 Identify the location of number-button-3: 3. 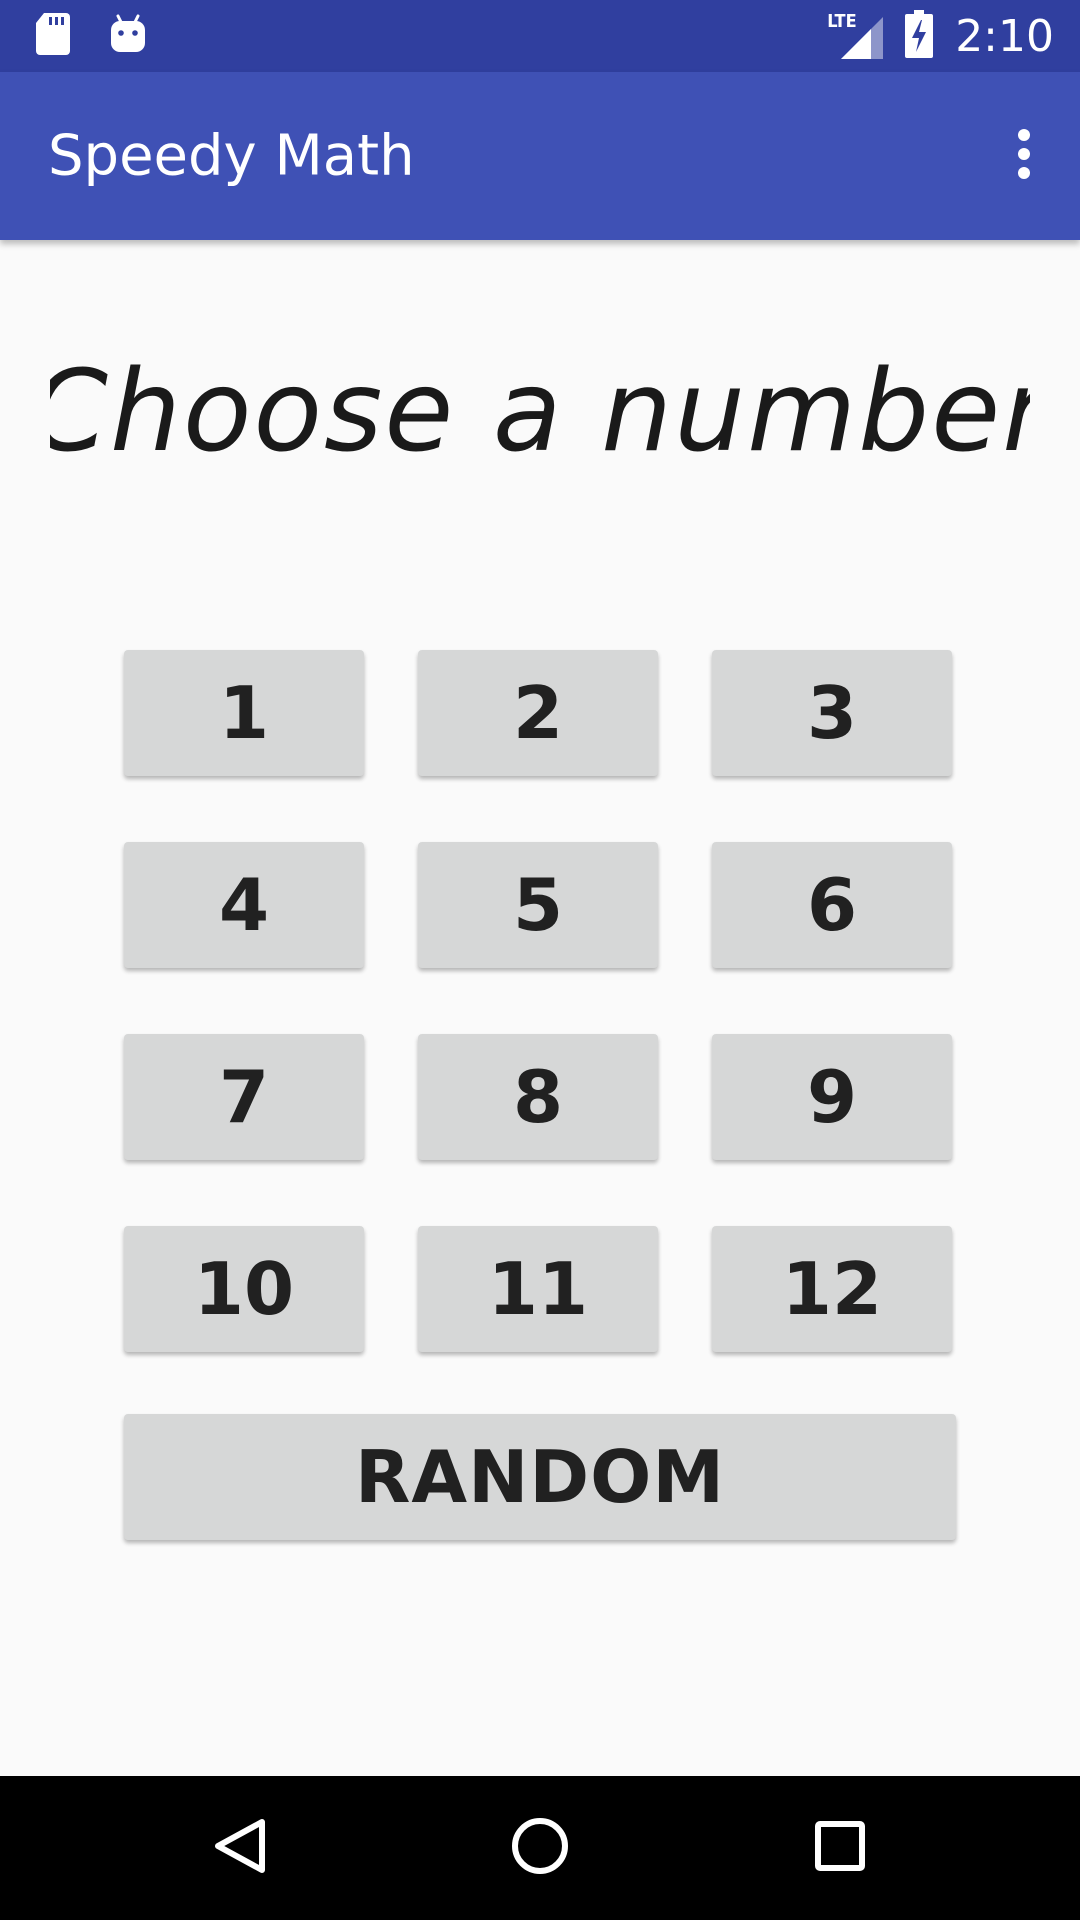
(832, 713).